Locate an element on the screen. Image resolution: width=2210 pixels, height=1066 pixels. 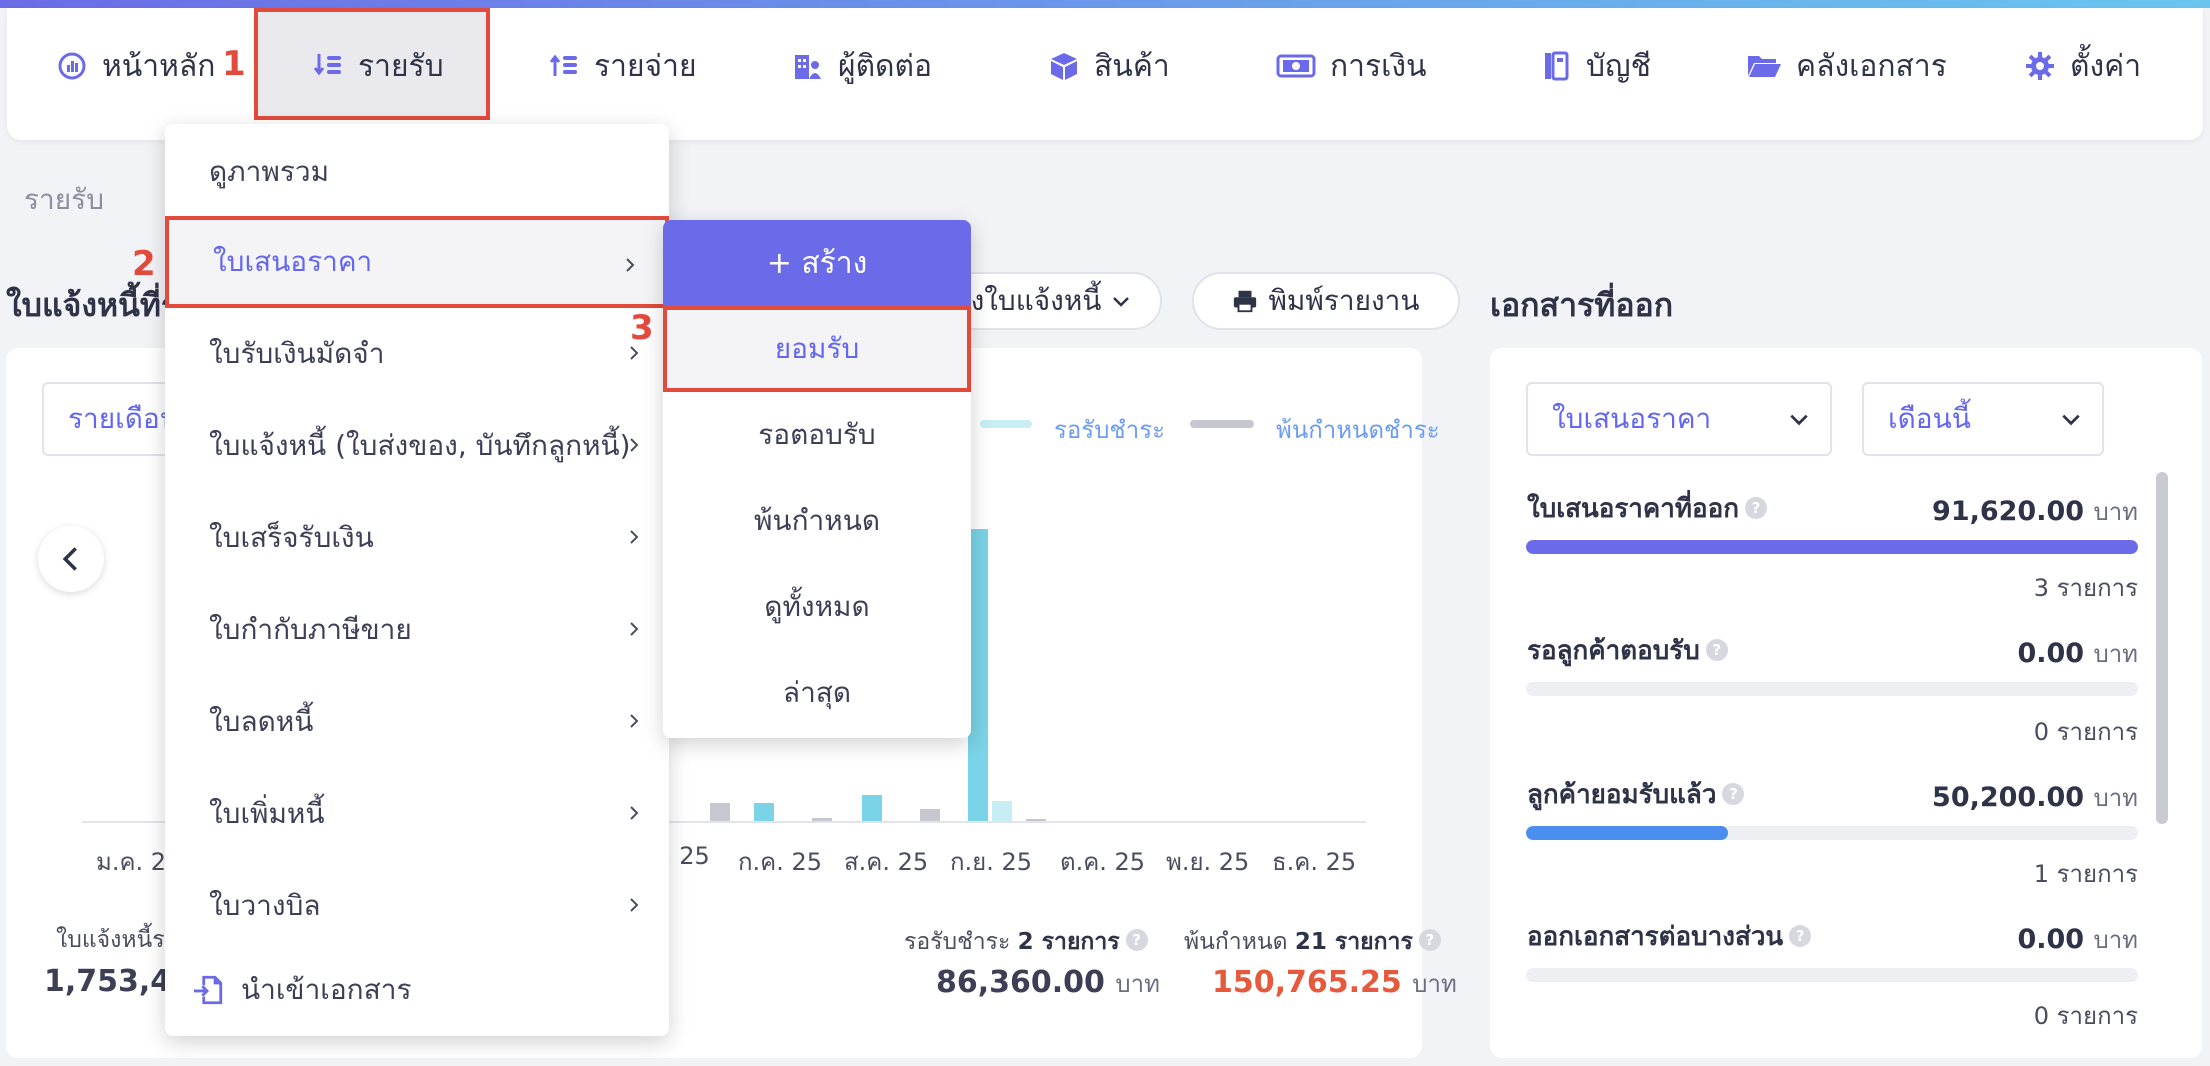
nav-item-expense: รายจ่าย is located at coordinates (622, 66).